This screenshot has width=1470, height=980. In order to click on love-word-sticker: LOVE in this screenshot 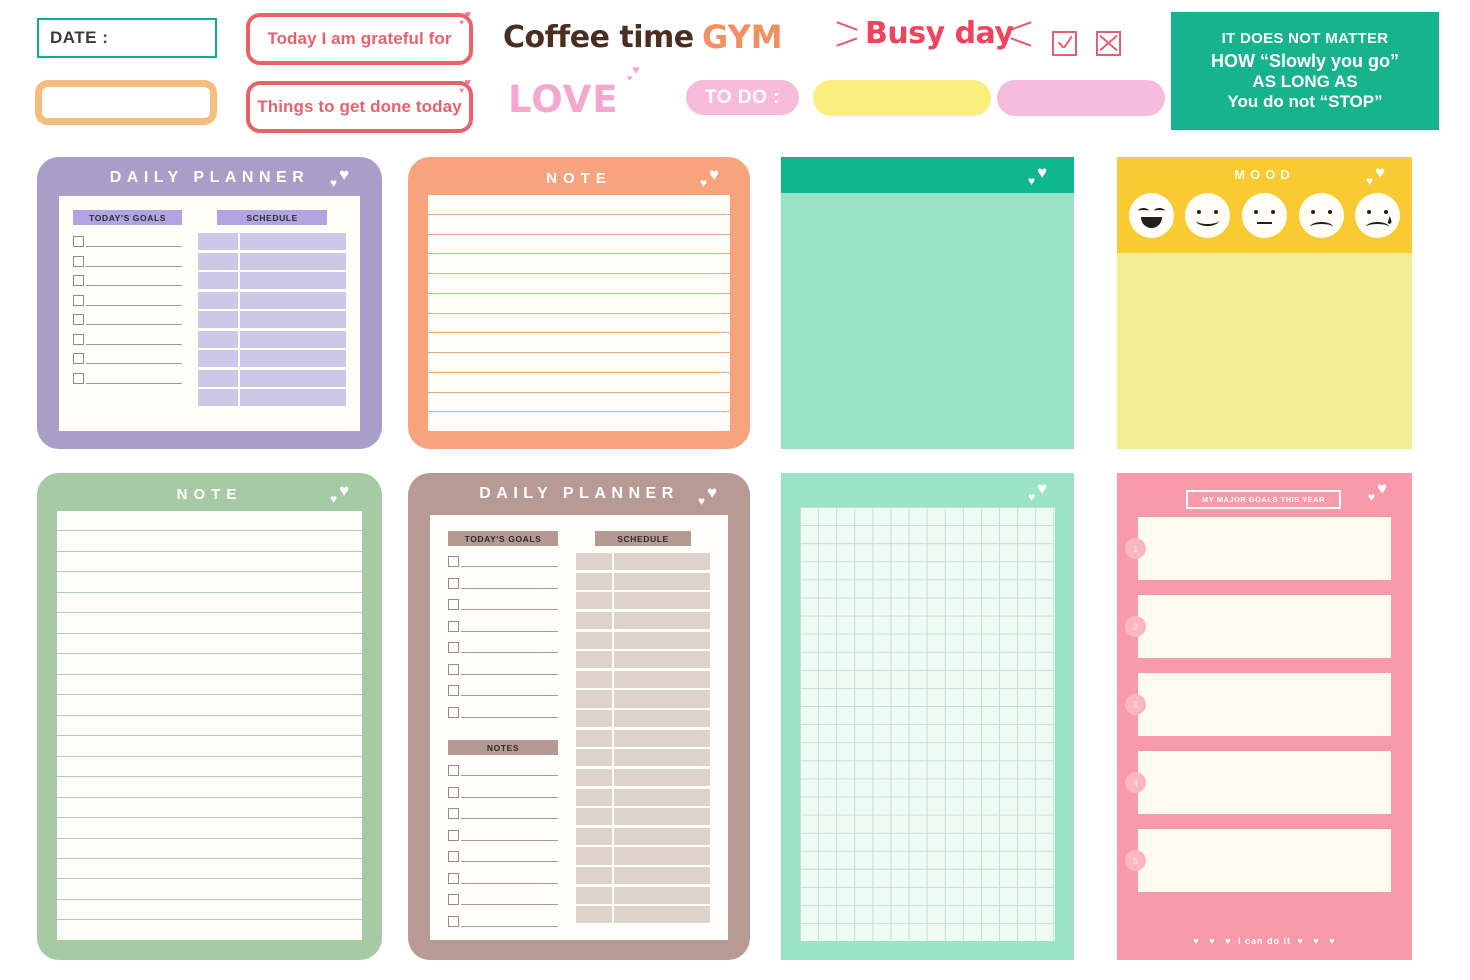, I will do `click(563, 99)`.